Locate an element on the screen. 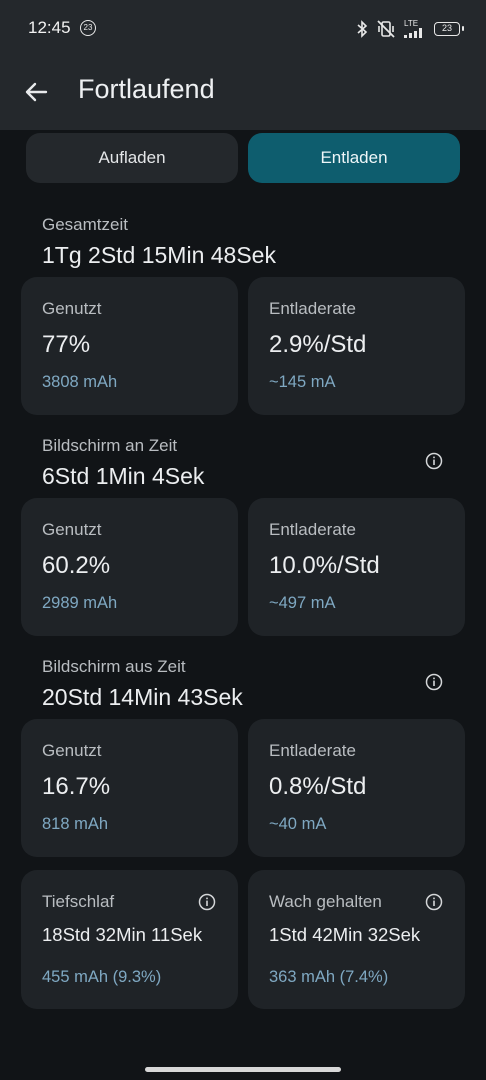  rate-value: 0.8%/Std is located at coordinates (318, 786).